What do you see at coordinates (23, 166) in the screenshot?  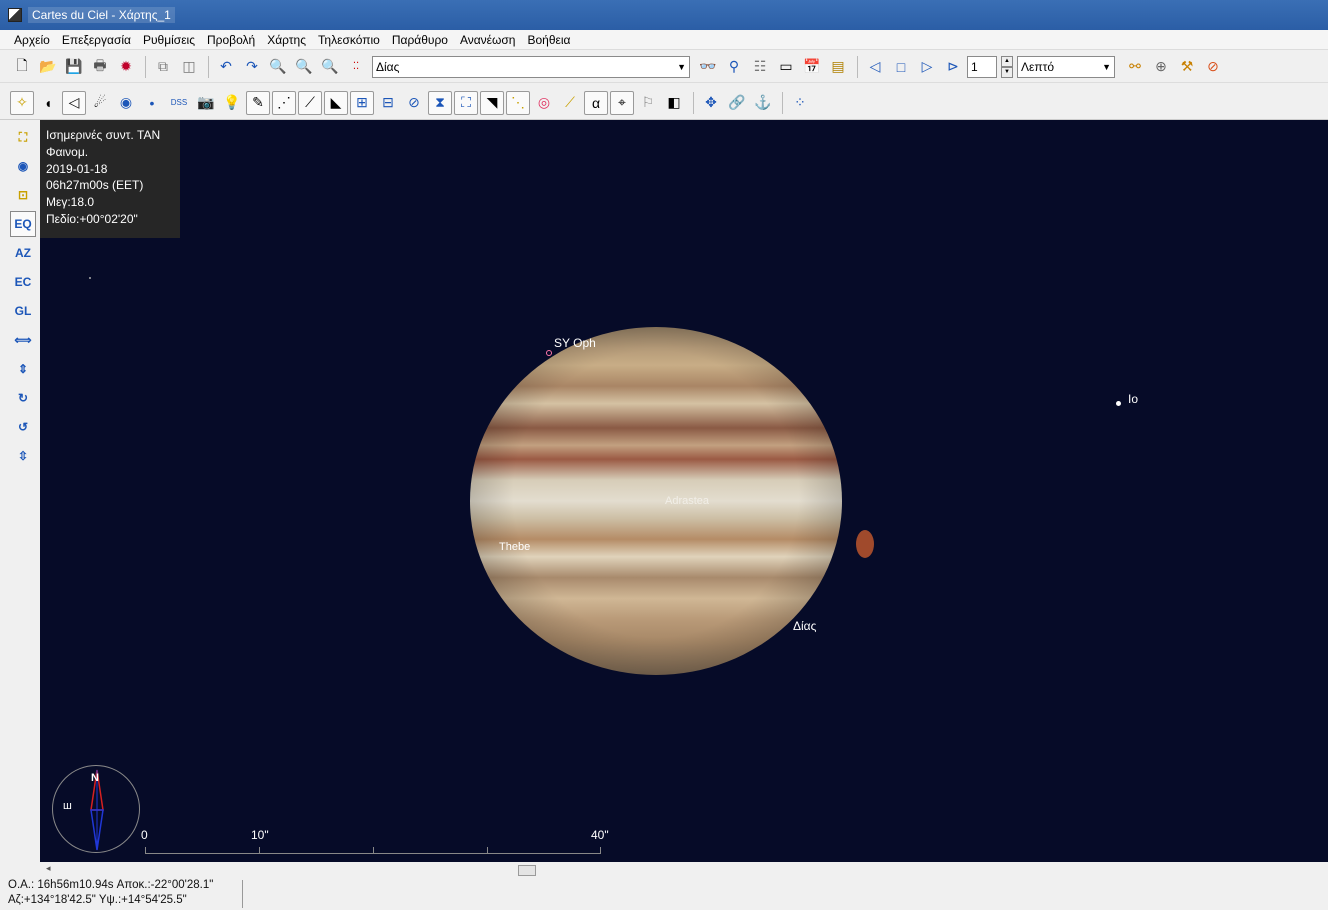 I see `globe-icon: ◉` at bounding box center [23, 166].